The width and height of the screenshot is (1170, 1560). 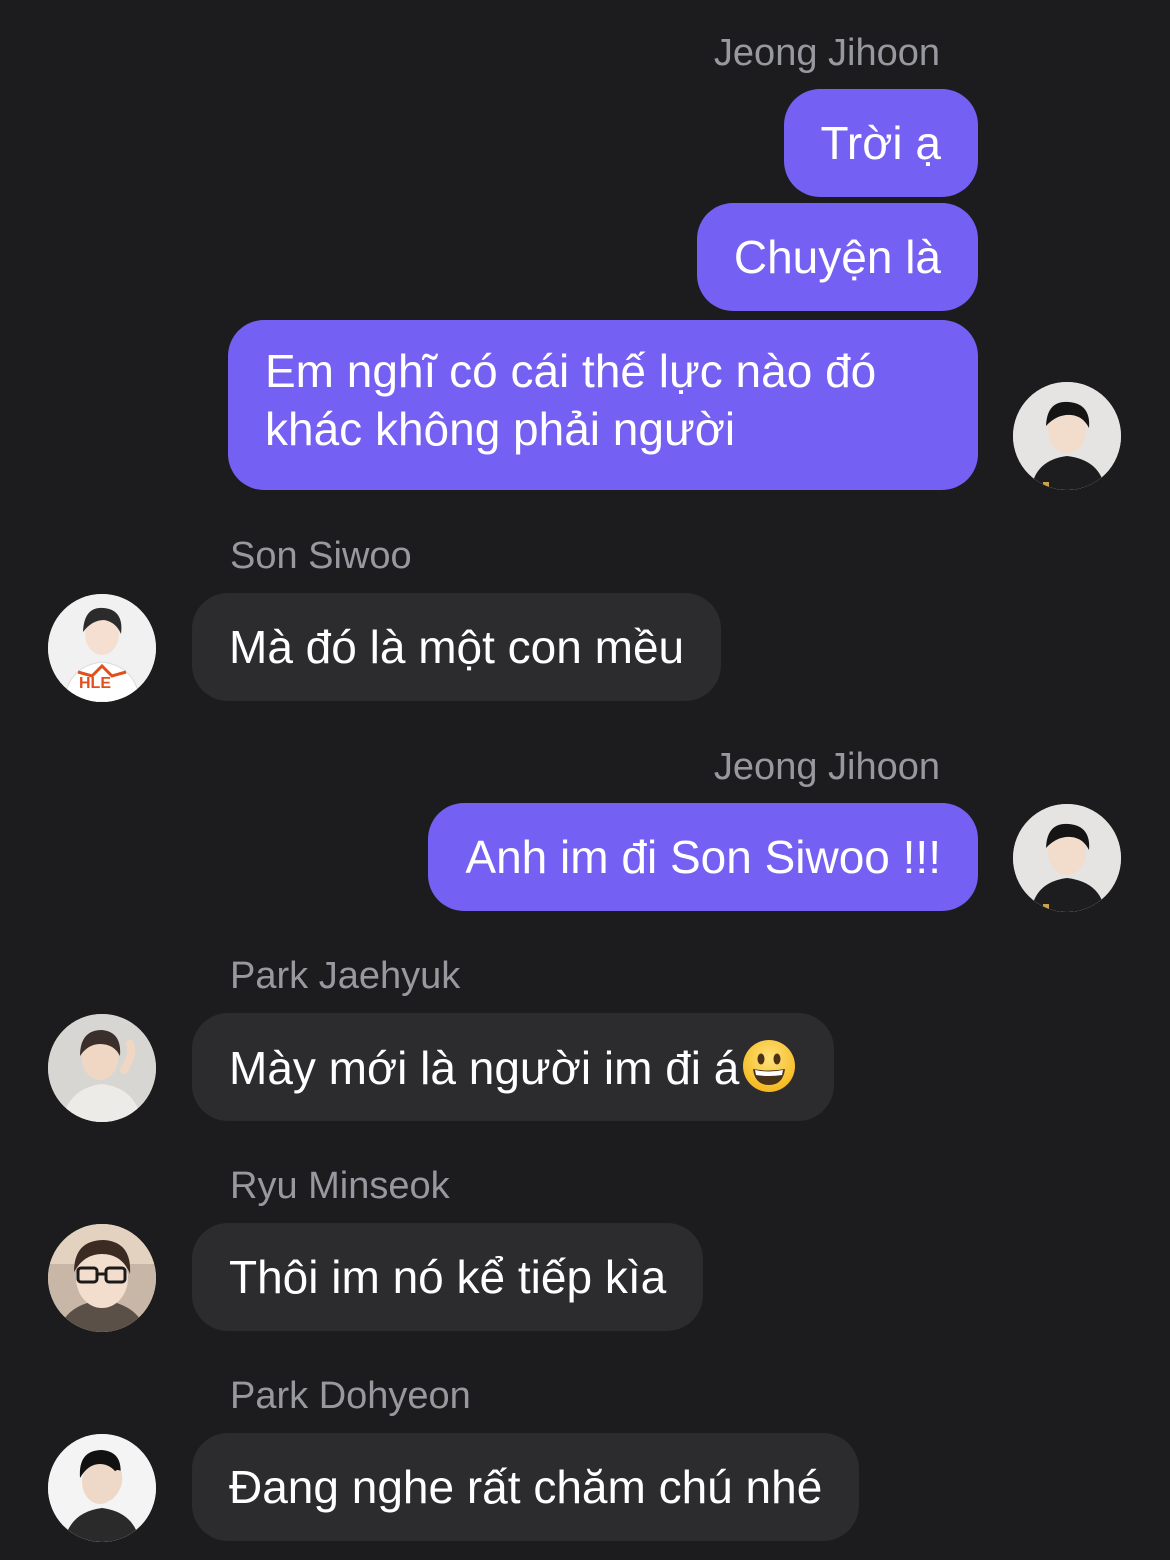 I want to click on grinning-face-emoji, so click(x=769, y=1066).